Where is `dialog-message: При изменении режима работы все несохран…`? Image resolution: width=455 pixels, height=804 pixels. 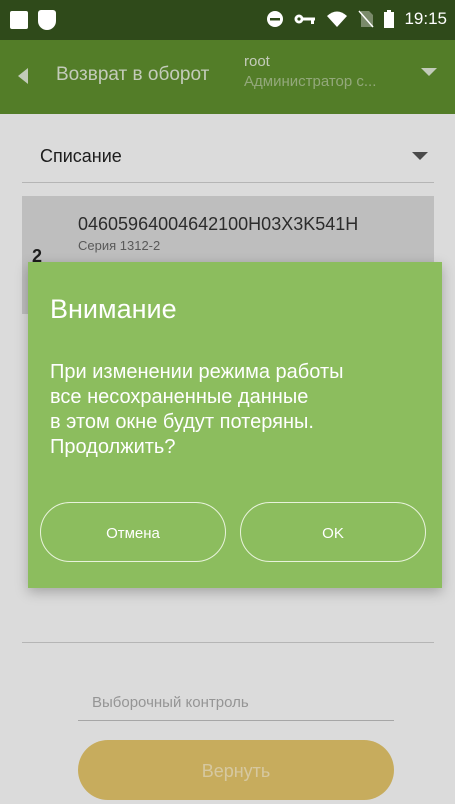
dialog-message: При изменении режима работы все несохран… is located at coordinates (197, 409).